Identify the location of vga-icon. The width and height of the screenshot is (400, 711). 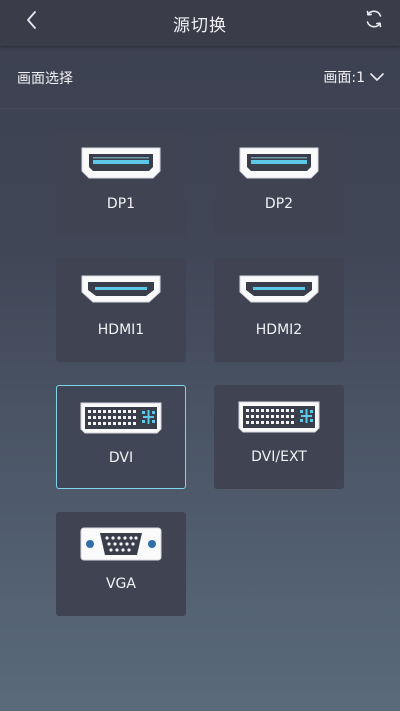
(121, 544).